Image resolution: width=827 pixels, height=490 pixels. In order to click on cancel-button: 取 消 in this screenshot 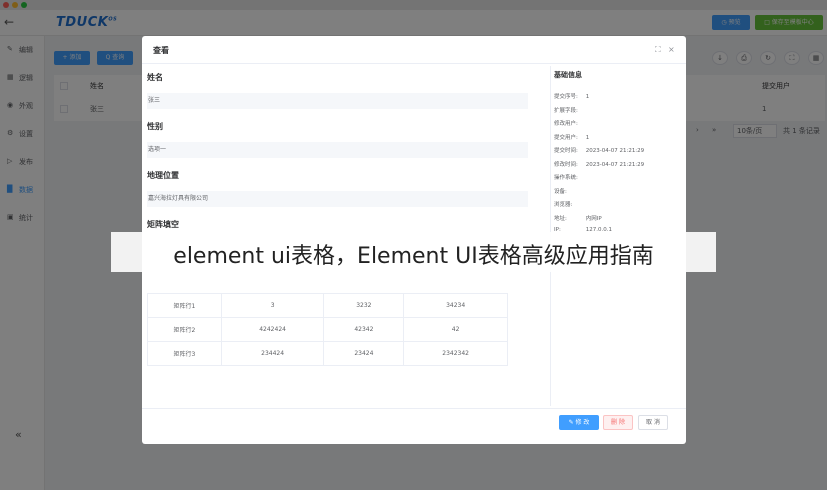, I will do `click(653, 422)`.